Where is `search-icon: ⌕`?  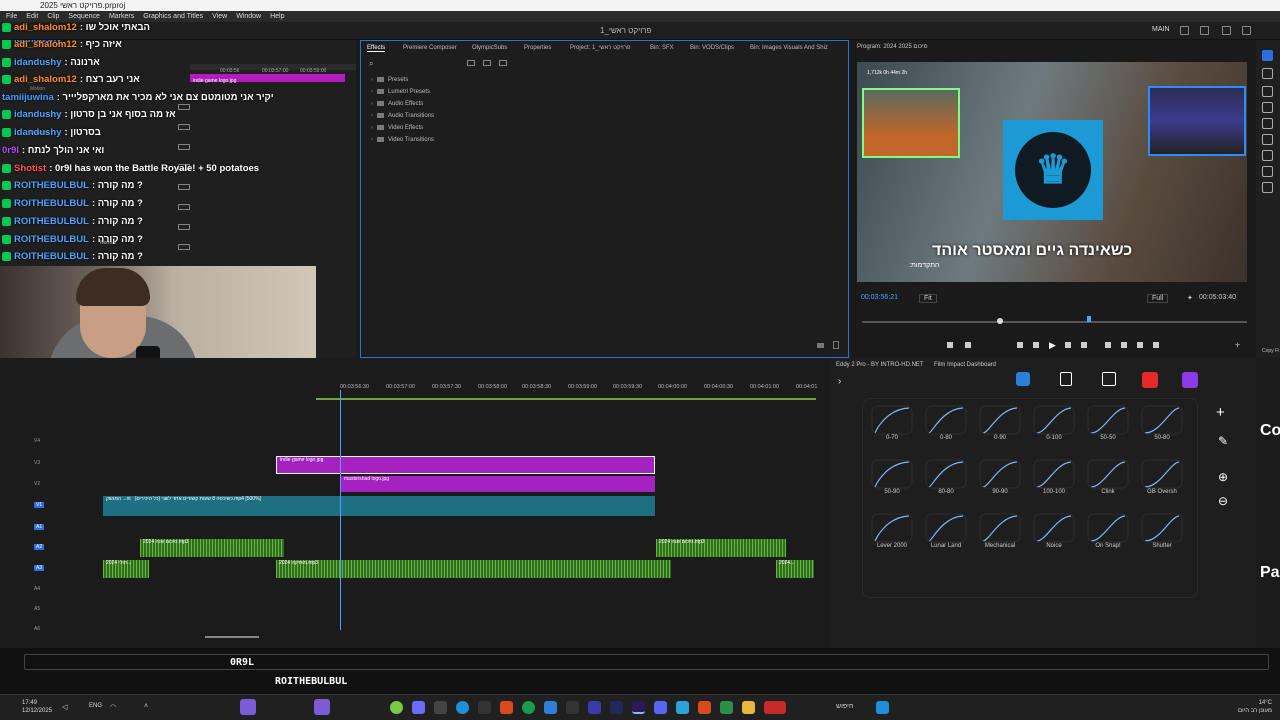 search-icon: ⌕ is located at coordinates (371, 64).